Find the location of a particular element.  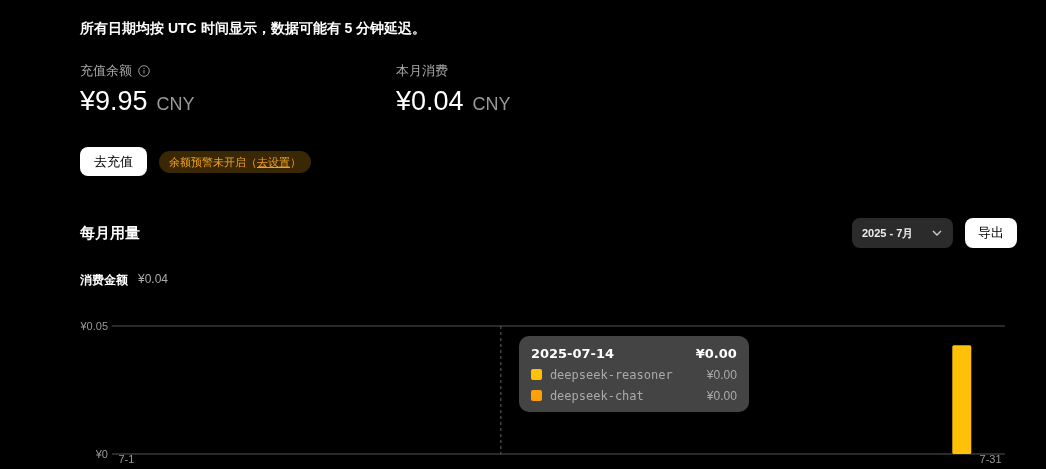

tooltip-total: ¥0.00 is located at coordinates (716, 353).